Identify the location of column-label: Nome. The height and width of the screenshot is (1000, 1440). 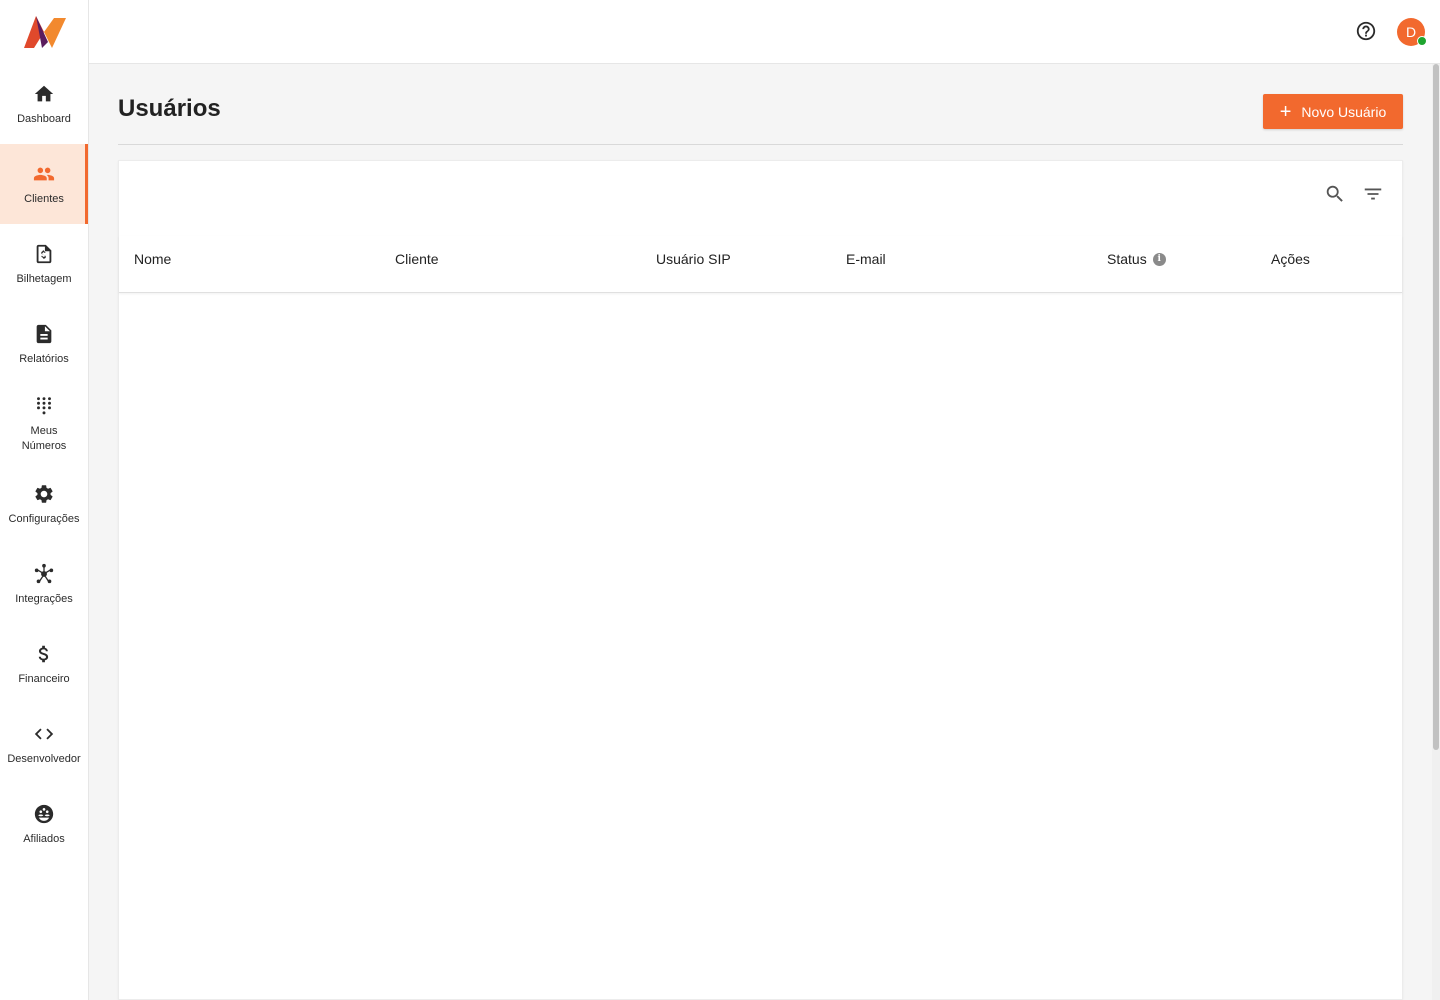
(153, 259).